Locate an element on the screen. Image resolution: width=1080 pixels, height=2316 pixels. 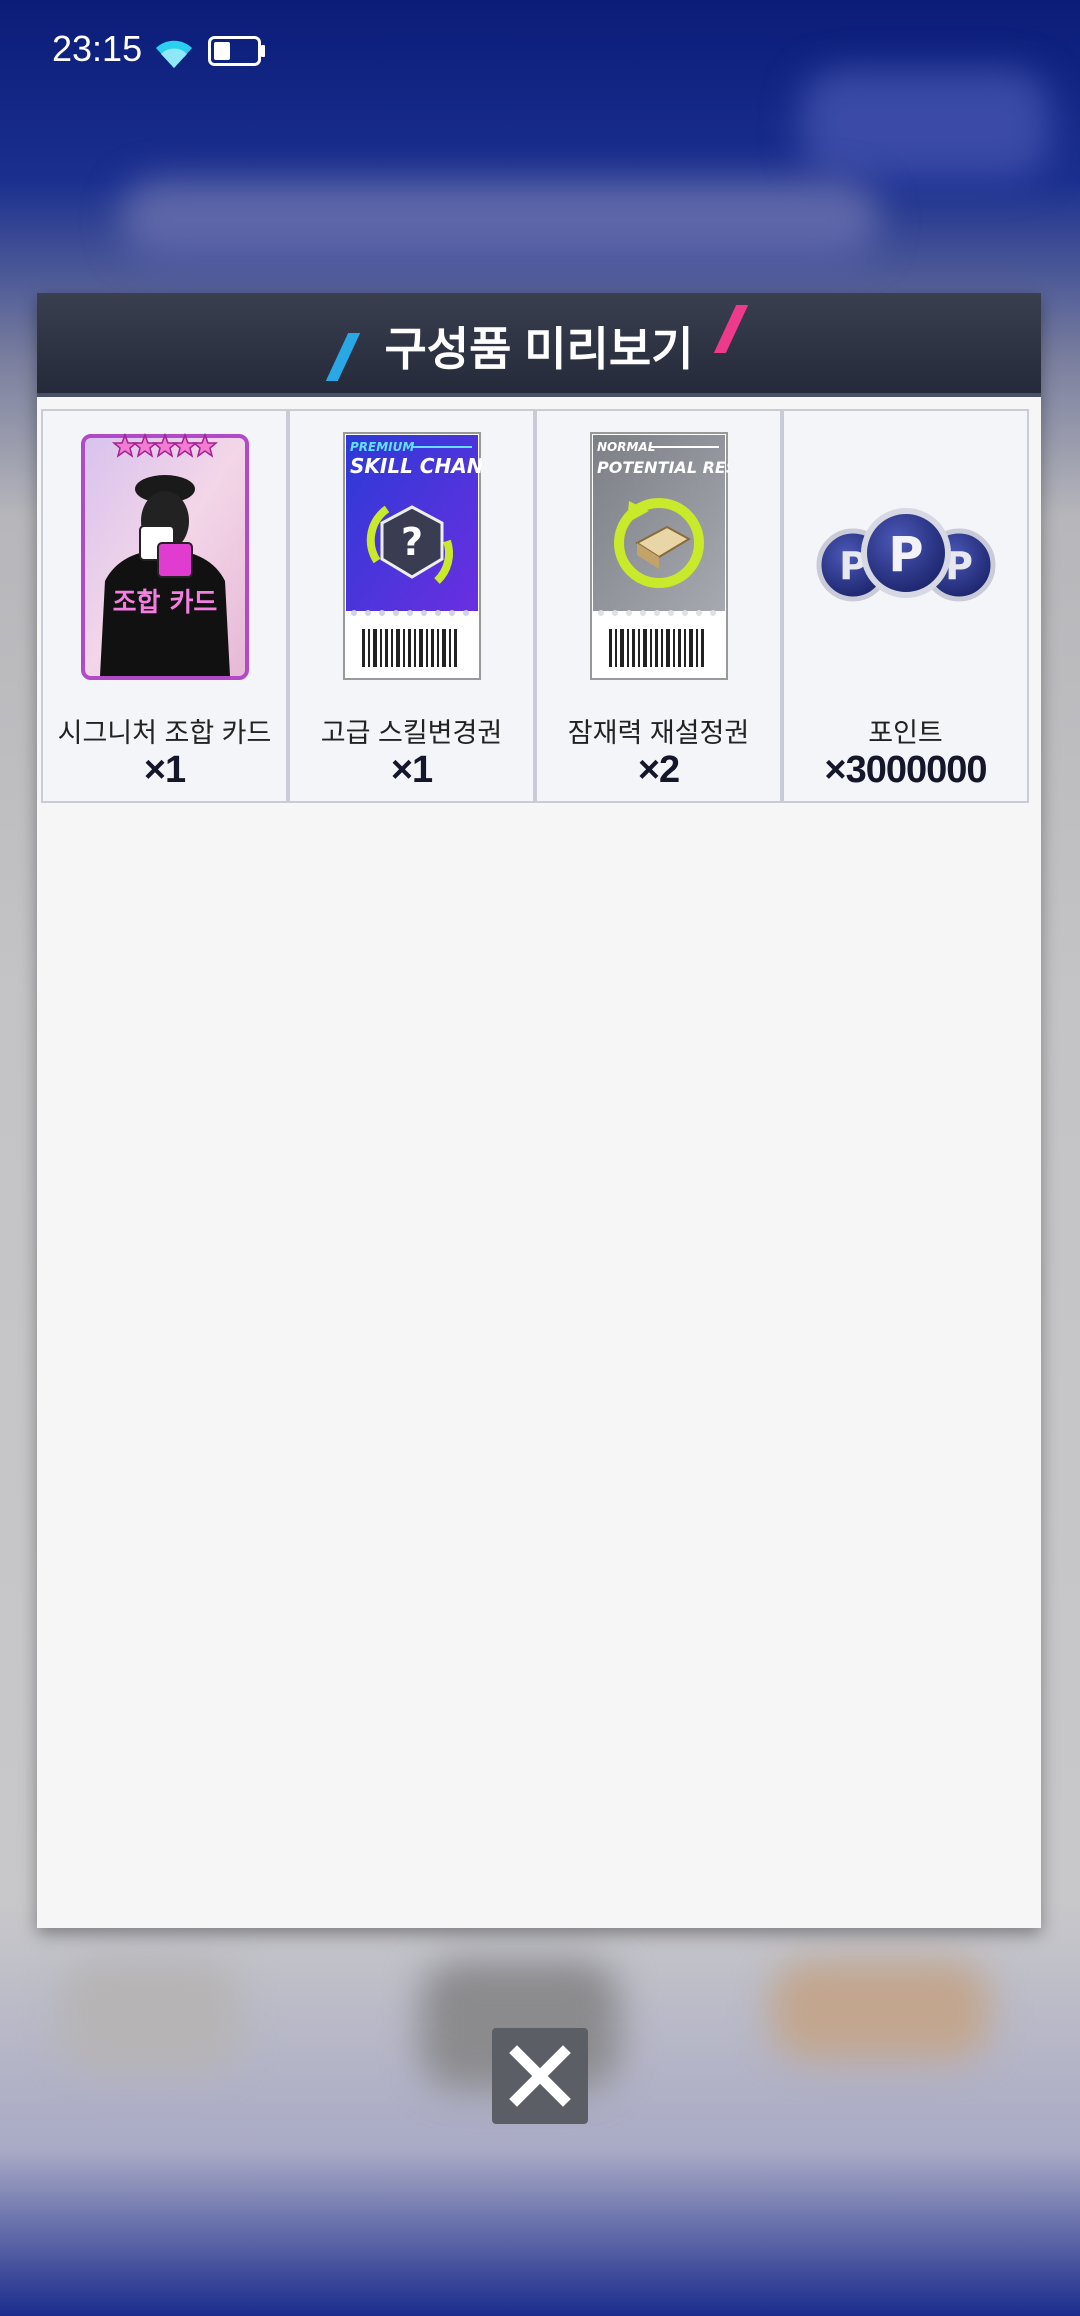
dialog-header: 구성품 미리보기 is located at coordinates (539, 345).